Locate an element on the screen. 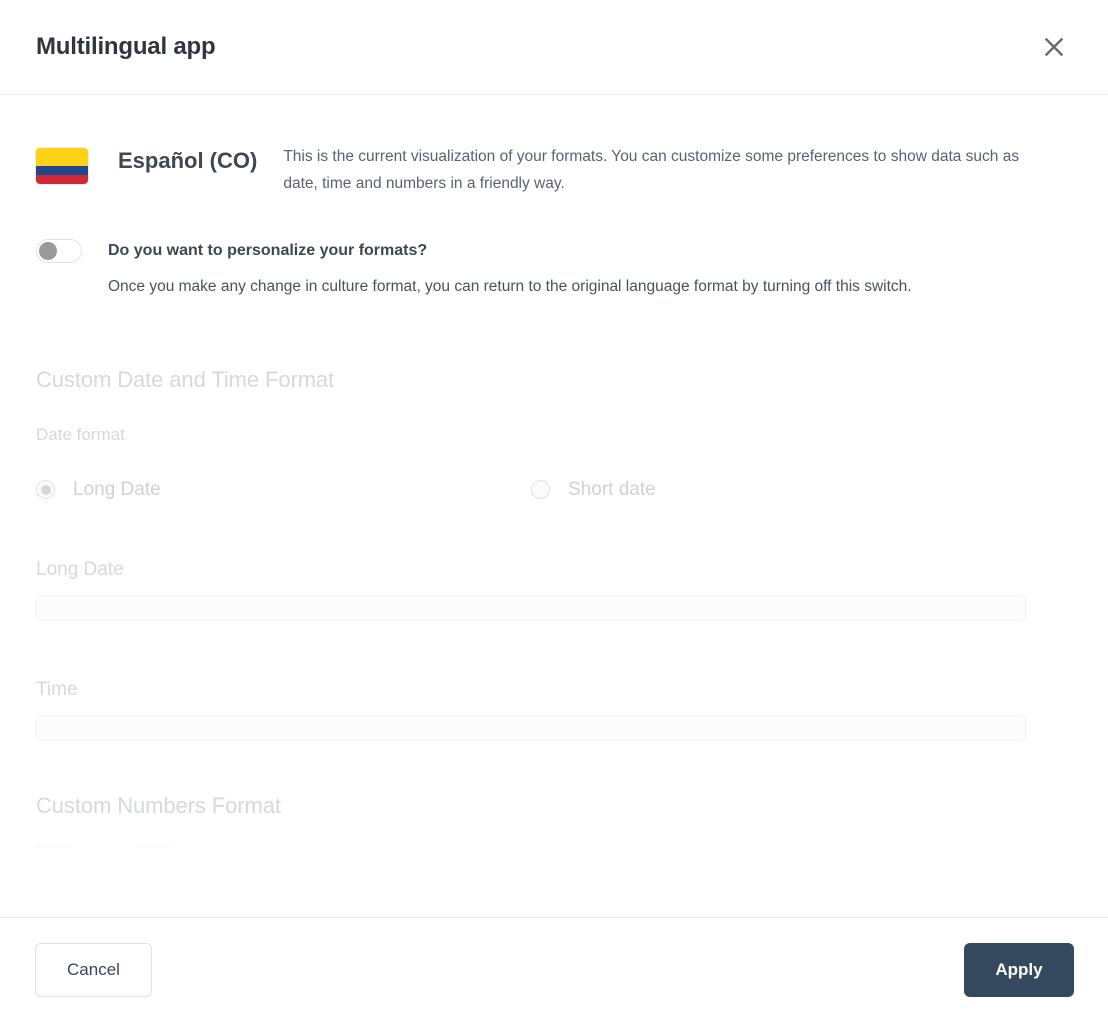 This screenshot has height=1021, width=1108. page-title: Multilingual app is located at coordinates (126, 46).